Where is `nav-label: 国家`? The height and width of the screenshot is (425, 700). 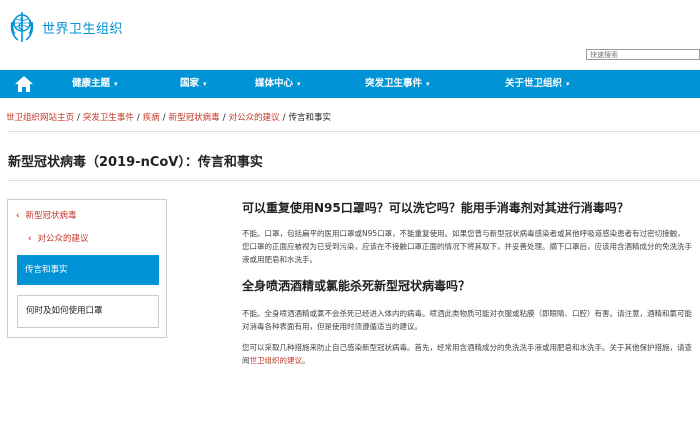 nav-label: 国家 is located at coordinates (190, 83).